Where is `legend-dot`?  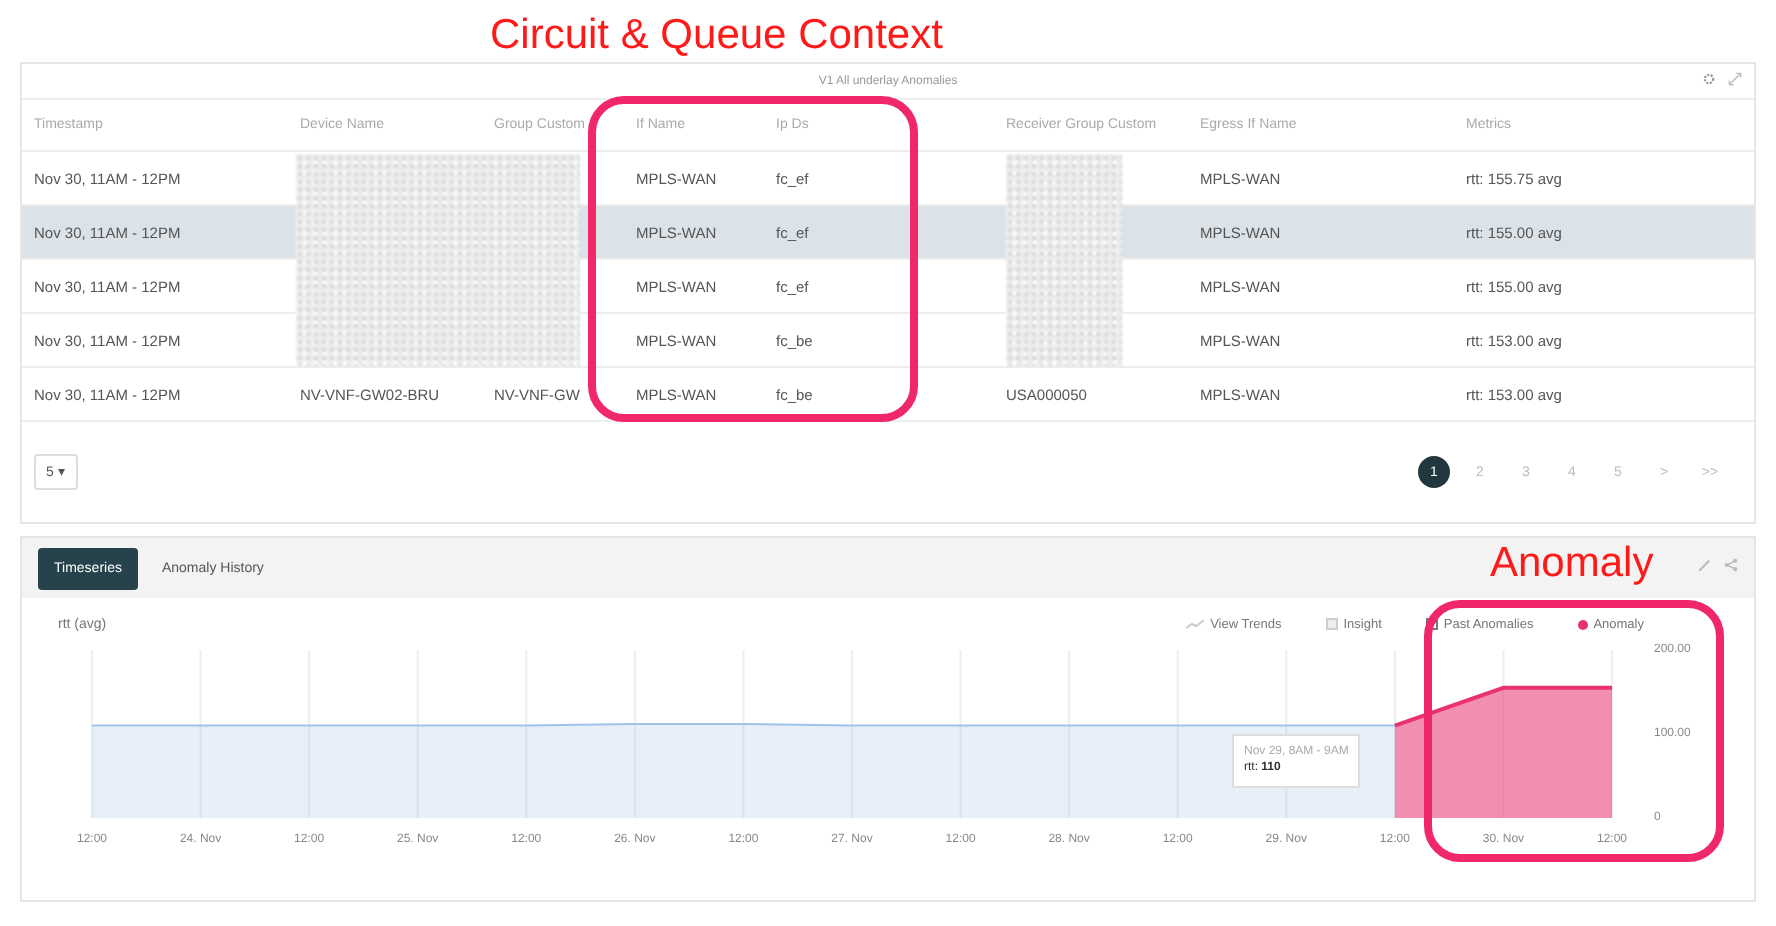
legend-dot is located at coordinates (1582, 624).